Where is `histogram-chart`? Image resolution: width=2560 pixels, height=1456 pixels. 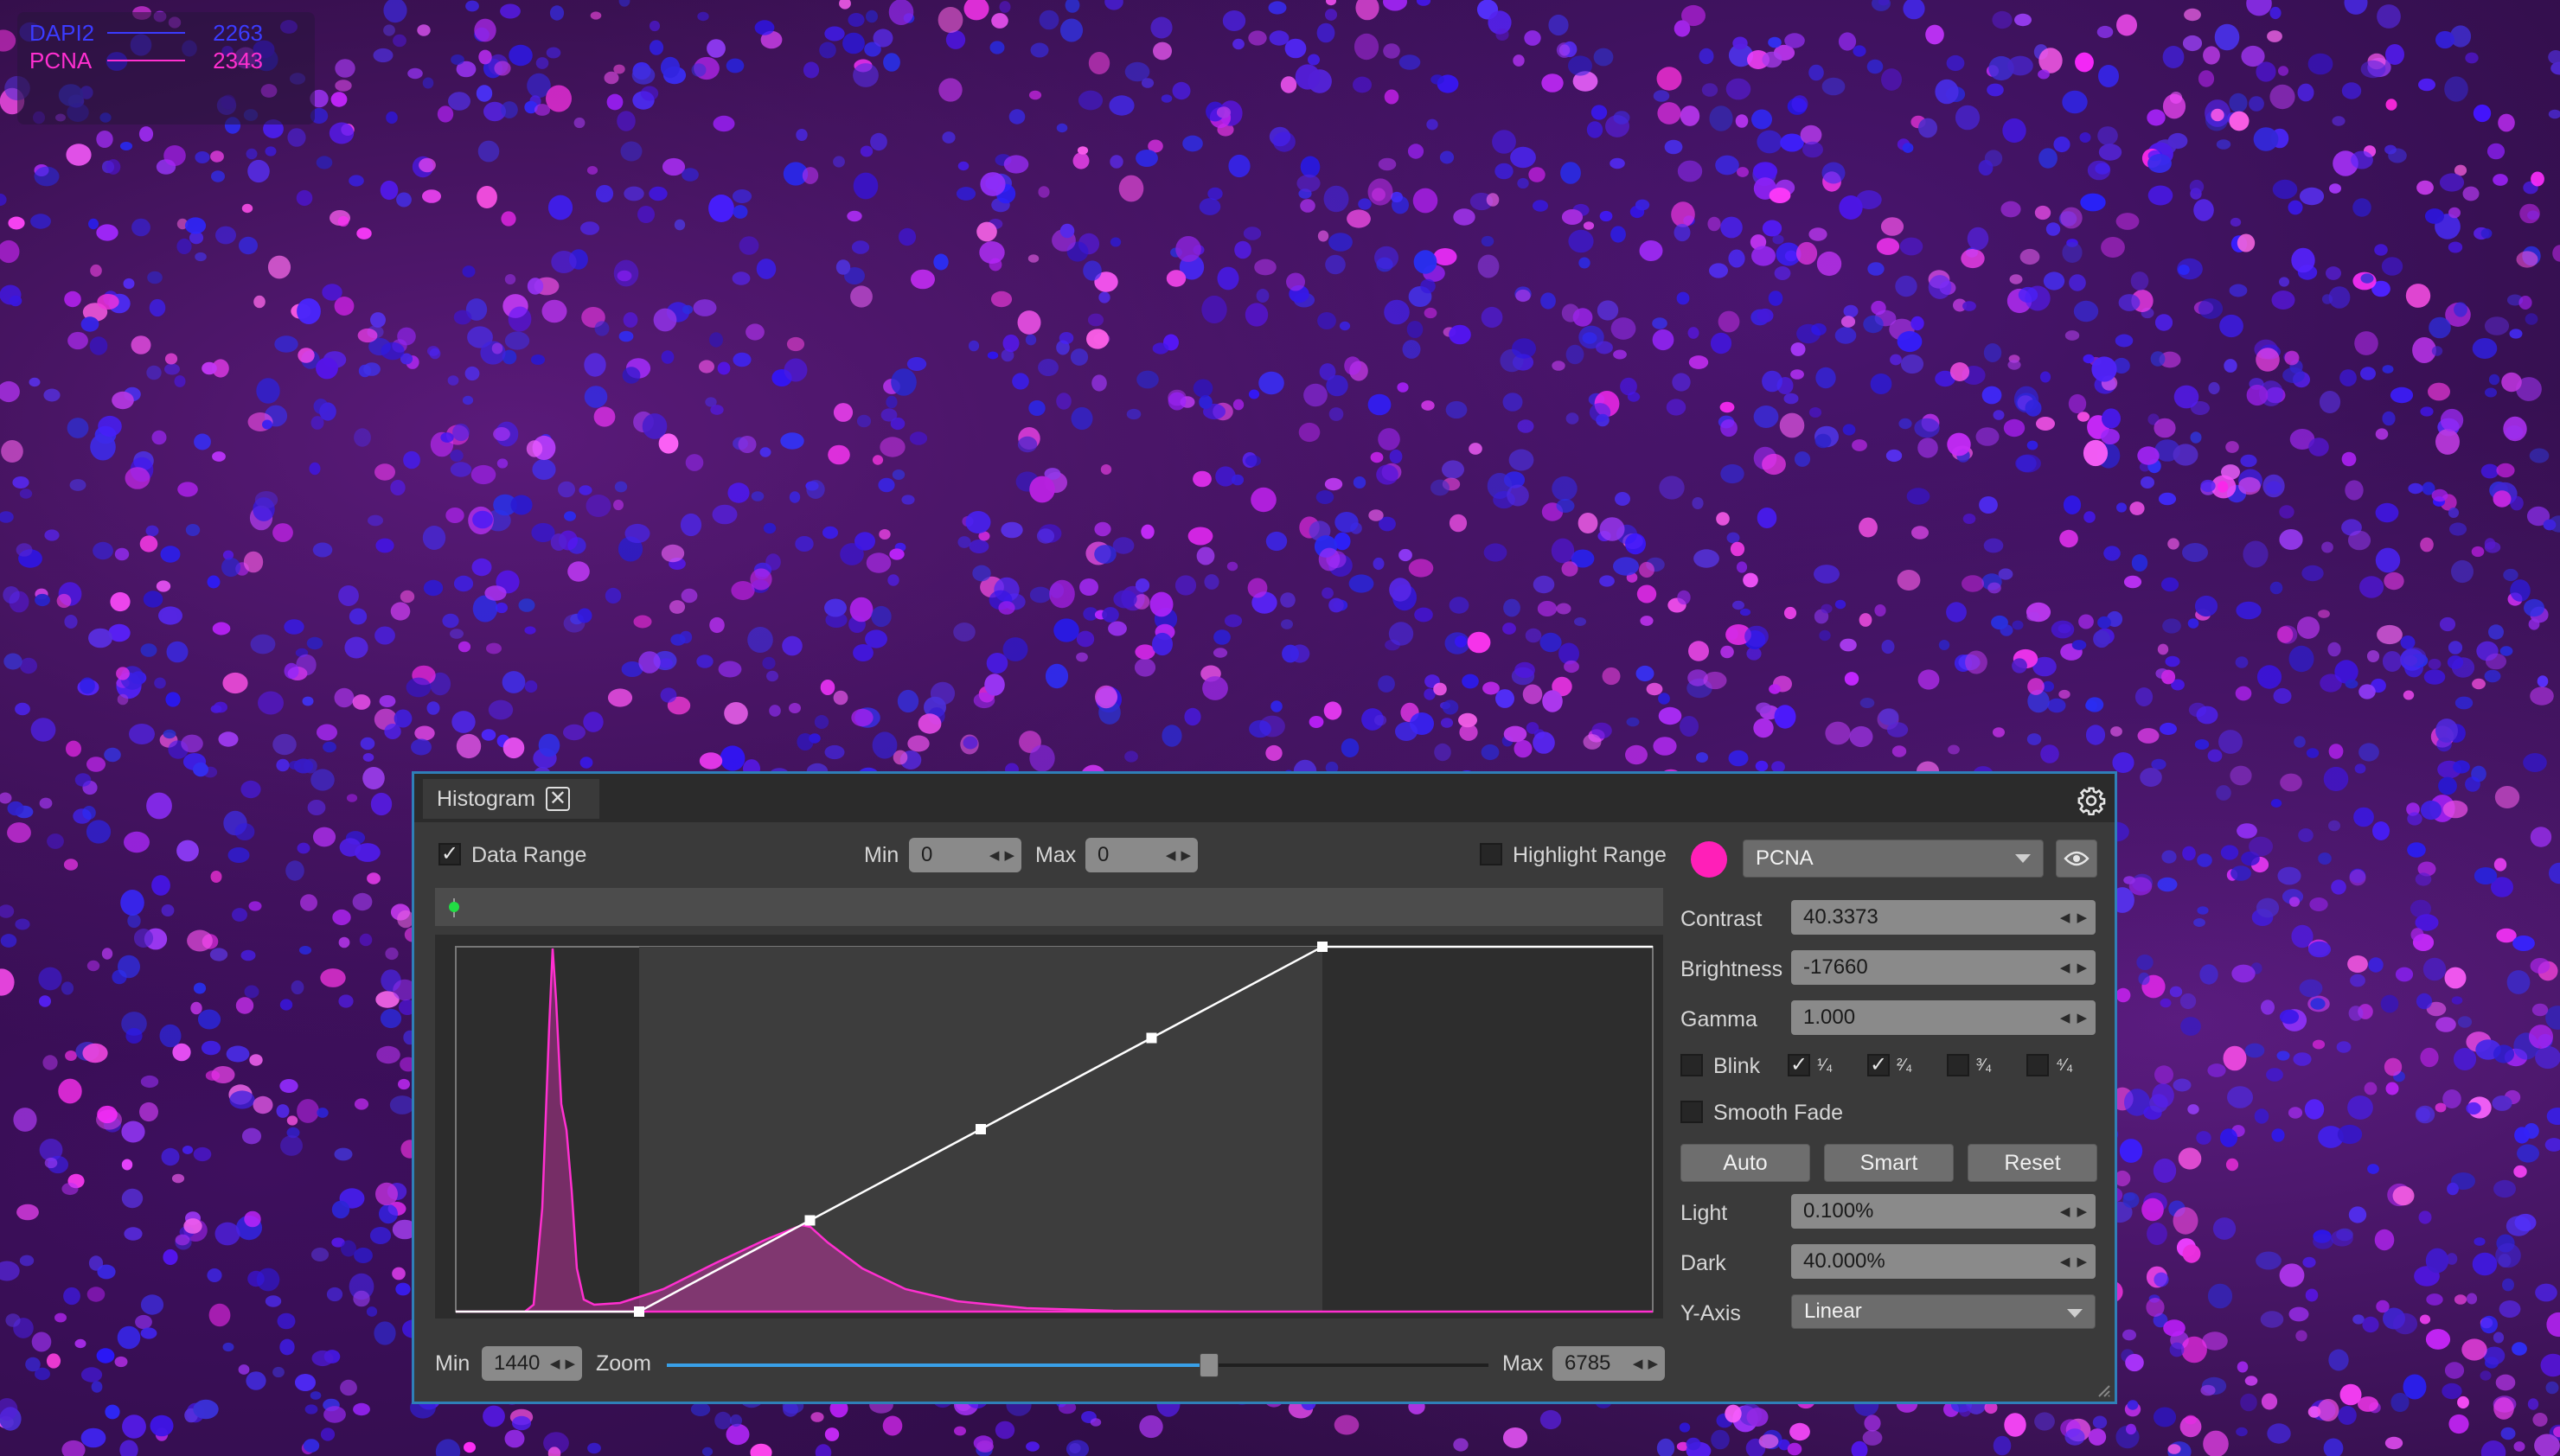
histogram-chart is located at coordinates (1049, 1127).